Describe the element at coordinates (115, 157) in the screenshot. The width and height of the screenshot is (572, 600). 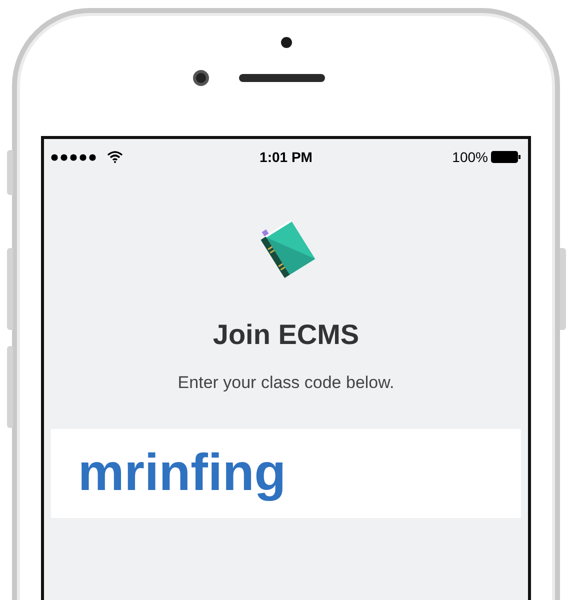
I see `wifi-icon` at that location.